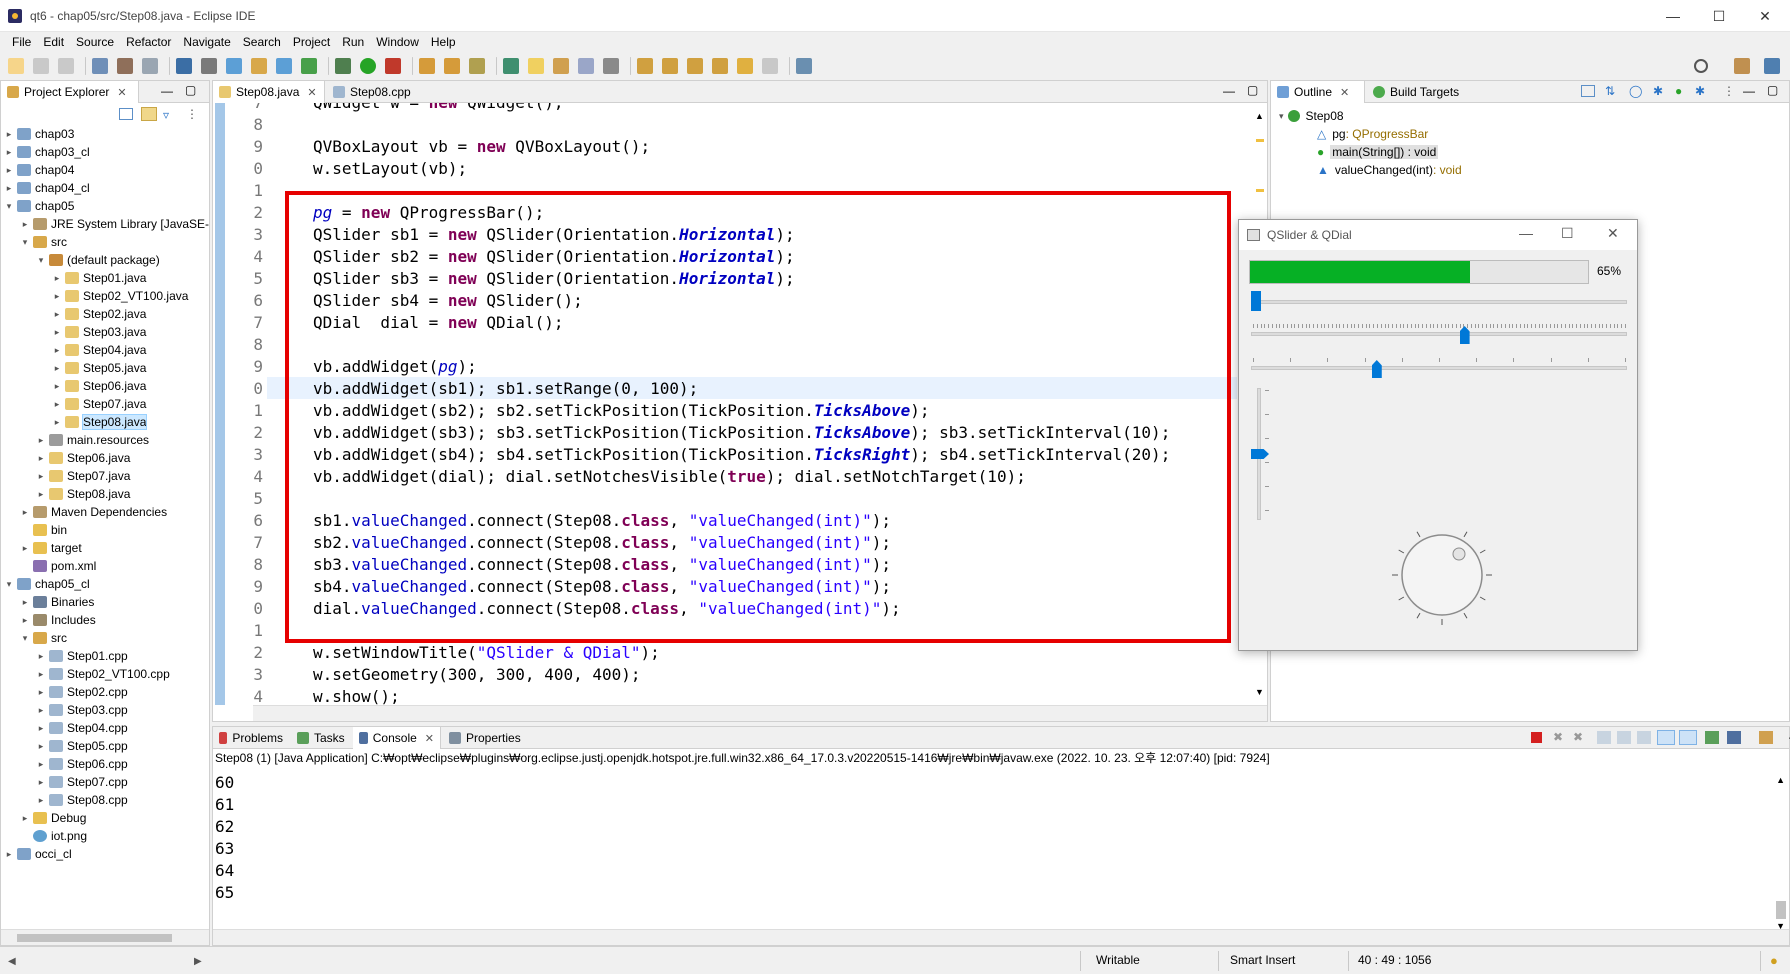  What do you see at coordinates (390, 168) in the screenshot?
I see `code-line: w.setLayout(vb);` at bounding box center [390, 168].